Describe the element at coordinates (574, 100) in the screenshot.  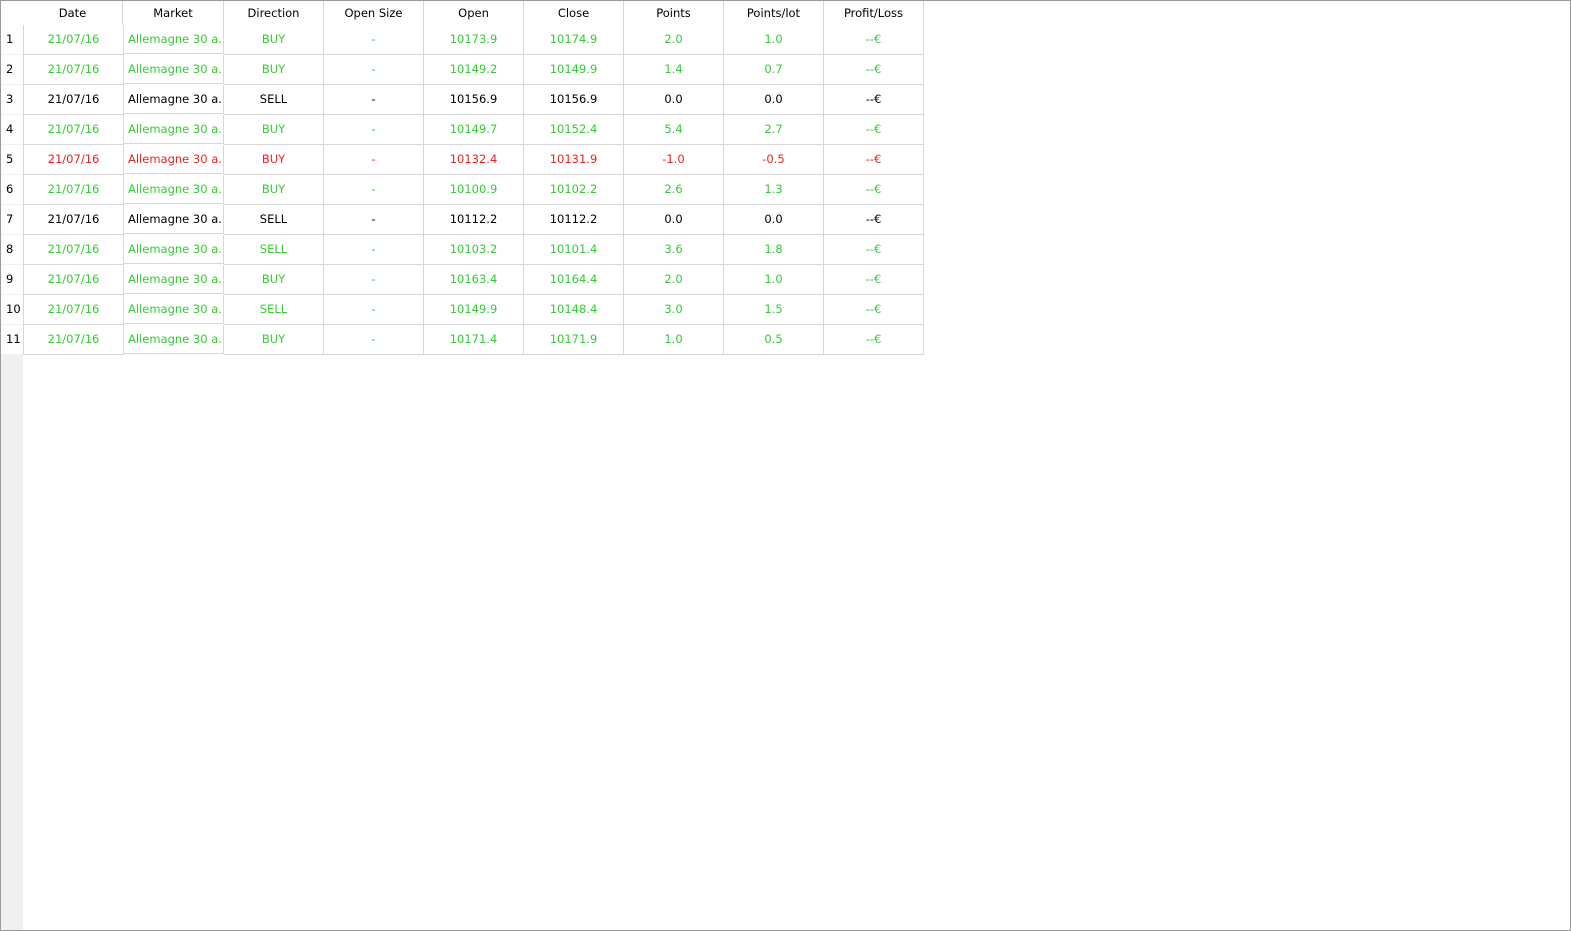
I see `cell-close: 10156.9` at that location.